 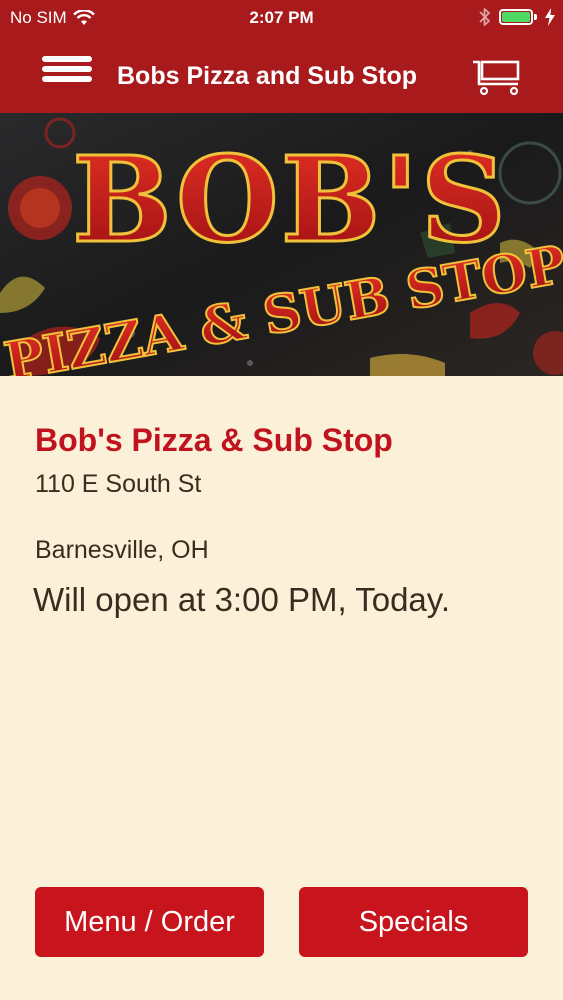 I want to click on charging-bolt-icon, so click(x=550, y=17).